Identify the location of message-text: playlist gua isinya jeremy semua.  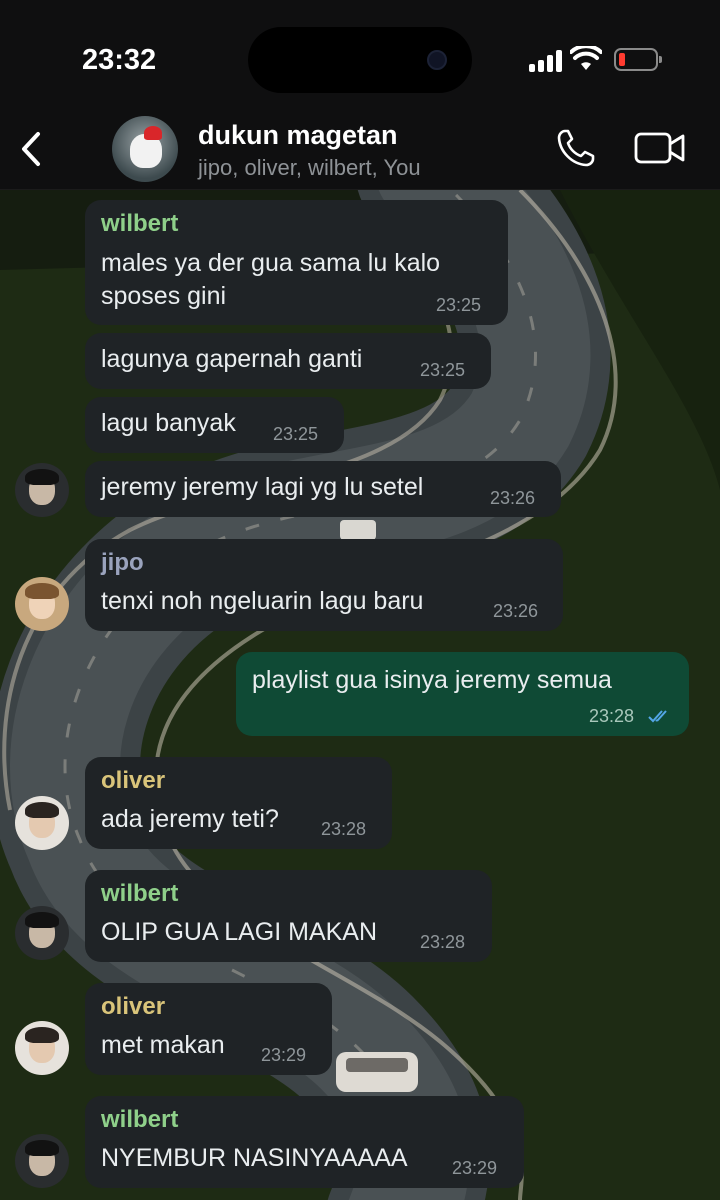
(432, 680).